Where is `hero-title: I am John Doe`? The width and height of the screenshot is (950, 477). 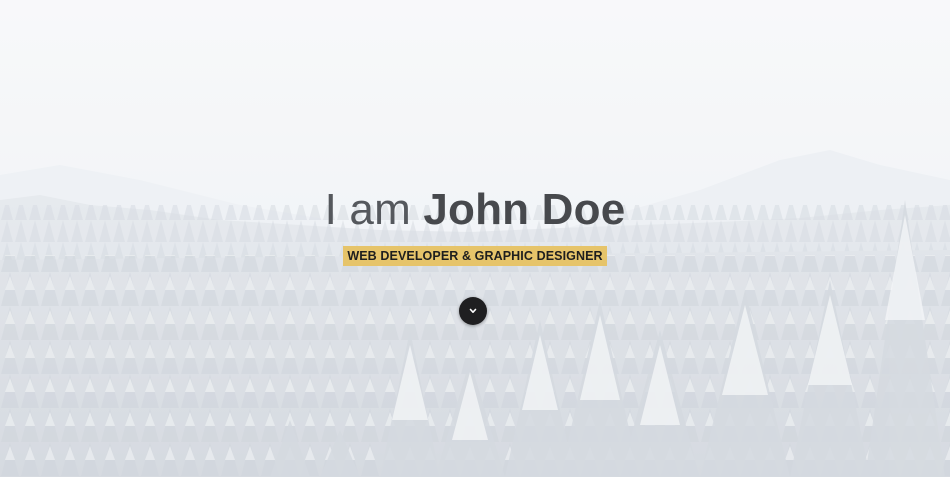 hero-title: I am John Doe is located at coordinates (475, 210).